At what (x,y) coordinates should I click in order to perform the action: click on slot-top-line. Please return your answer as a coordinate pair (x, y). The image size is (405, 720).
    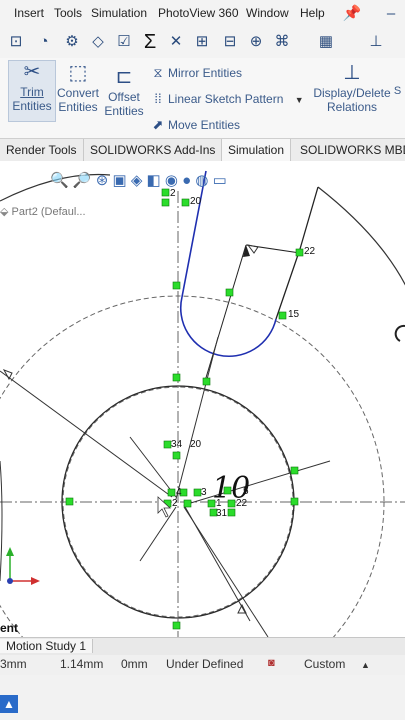
    Looking at the image, I should click on (309, 218).